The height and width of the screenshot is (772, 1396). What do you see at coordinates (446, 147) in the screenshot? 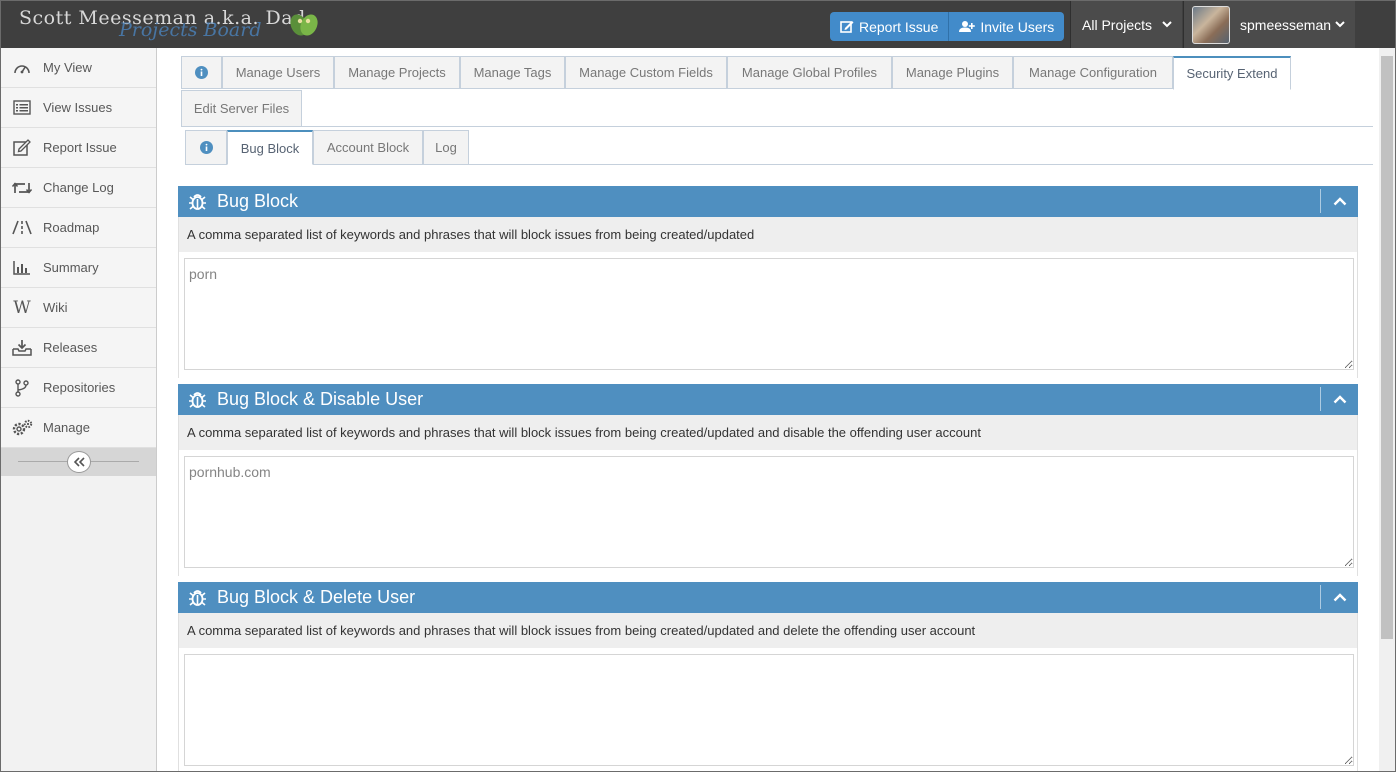
I see `subtab-log: Log` at bounding box center [446, 147].